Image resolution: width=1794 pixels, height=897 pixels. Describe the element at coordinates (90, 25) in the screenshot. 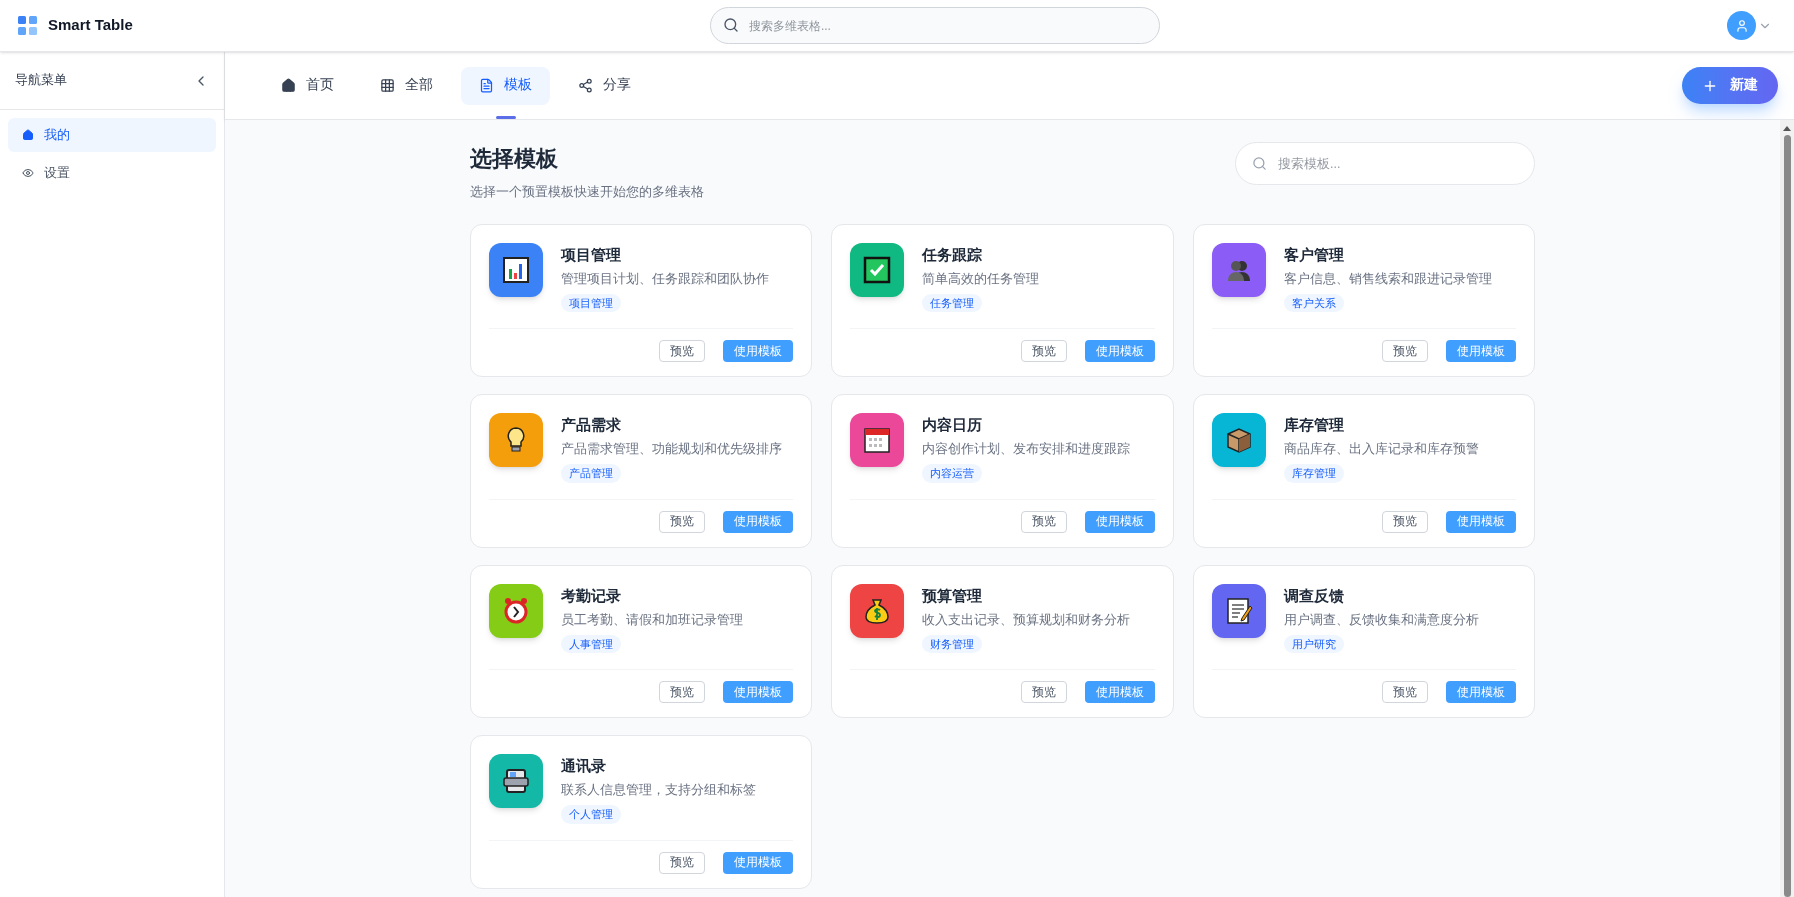

I see `app-name: Smart Table` at that location.